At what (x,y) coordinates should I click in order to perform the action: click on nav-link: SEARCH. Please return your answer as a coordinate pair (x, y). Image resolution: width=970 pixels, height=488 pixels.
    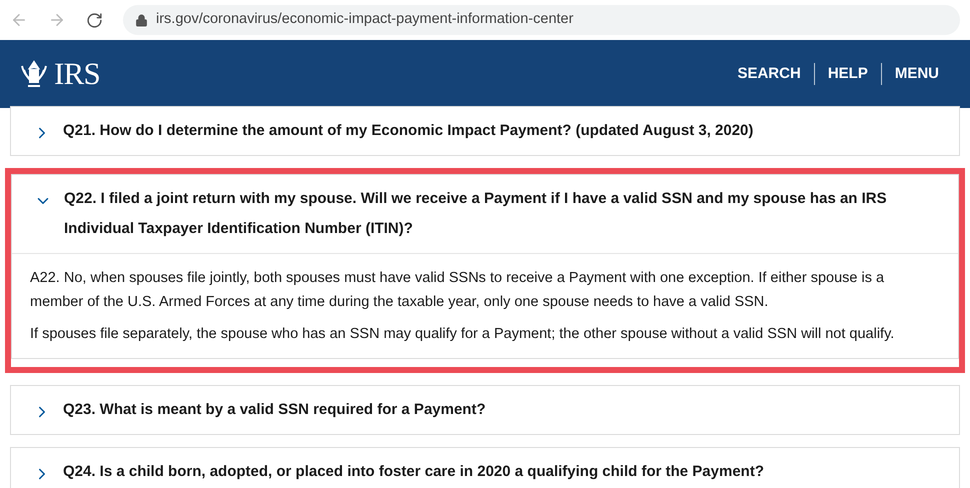
    Looking at the image, I should click on (769, 74).